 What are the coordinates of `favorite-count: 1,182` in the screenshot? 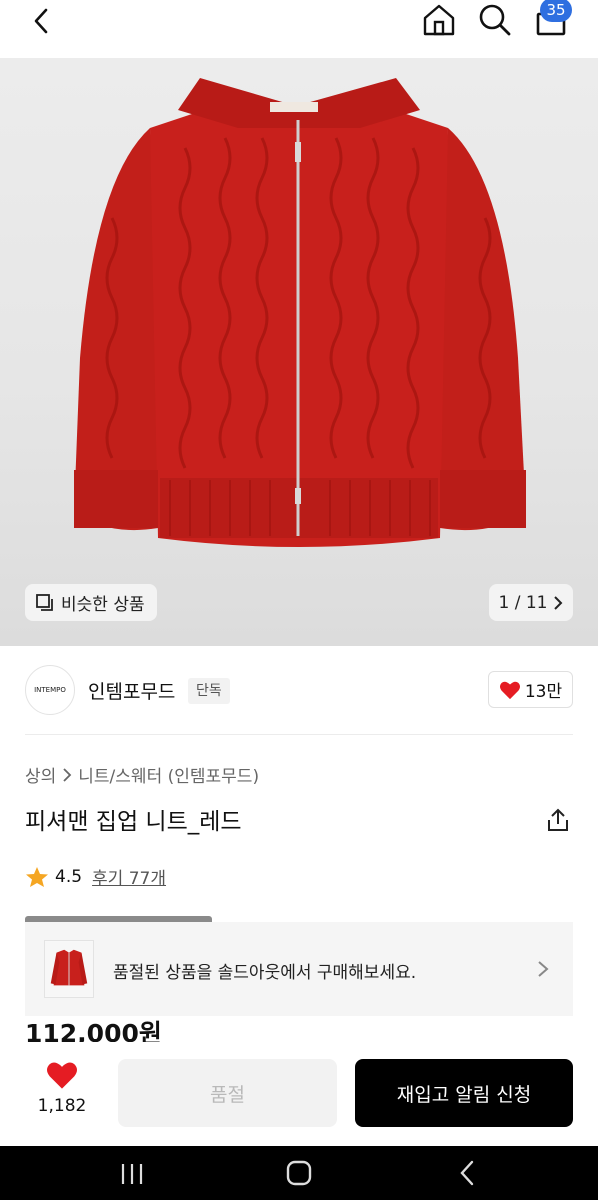 It's located at (62, 1106).